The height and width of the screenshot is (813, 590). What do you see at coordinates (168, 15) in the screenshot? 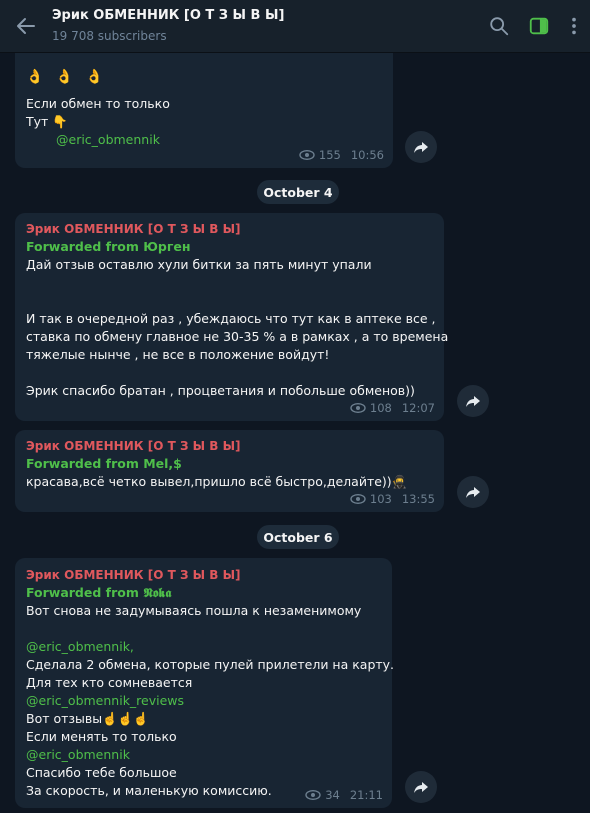
I see `channel-title: Эрик ОБМЕННИК [О Т З Ы В Ы]` at bounding box center [168, 15].